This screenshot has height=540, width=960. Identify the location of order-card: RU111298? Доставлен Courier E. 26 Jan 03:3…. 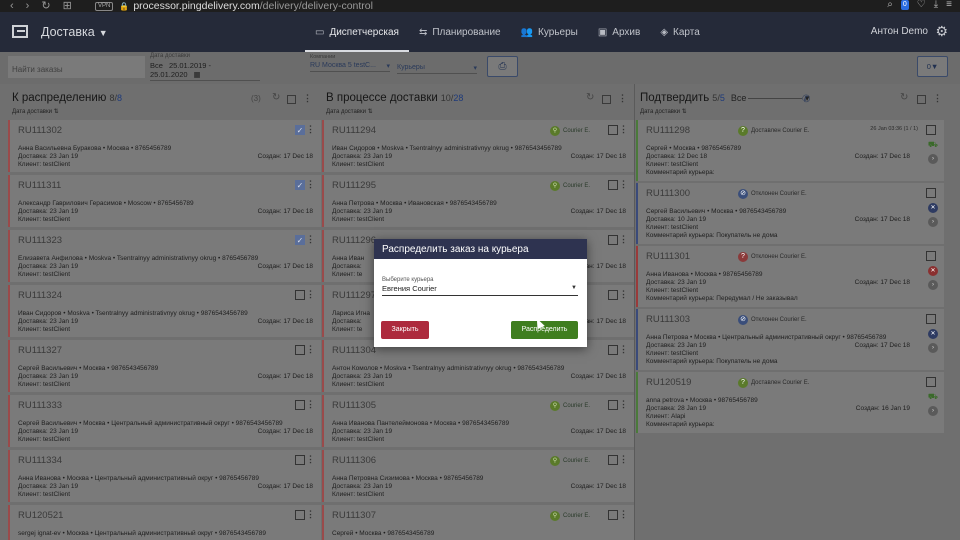
(790, 150).